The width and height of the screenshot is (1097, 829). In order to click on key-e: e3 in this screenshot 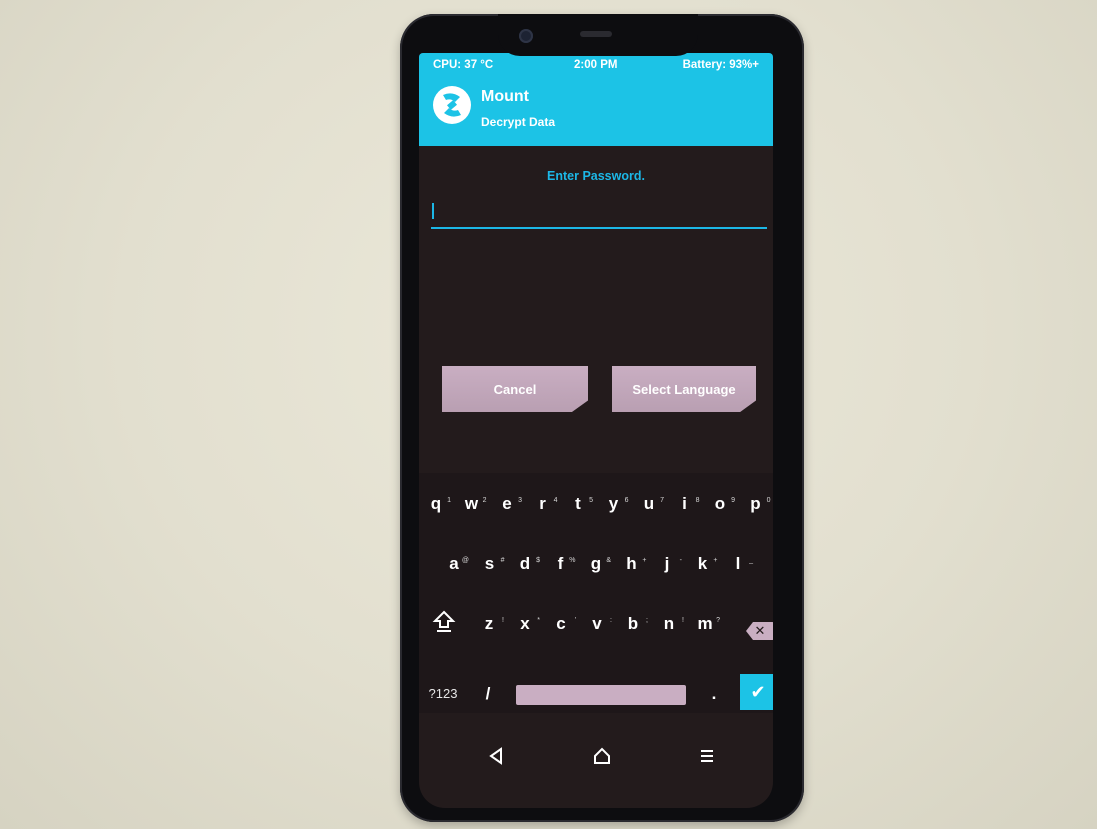, I will do `click(507, 504)`.